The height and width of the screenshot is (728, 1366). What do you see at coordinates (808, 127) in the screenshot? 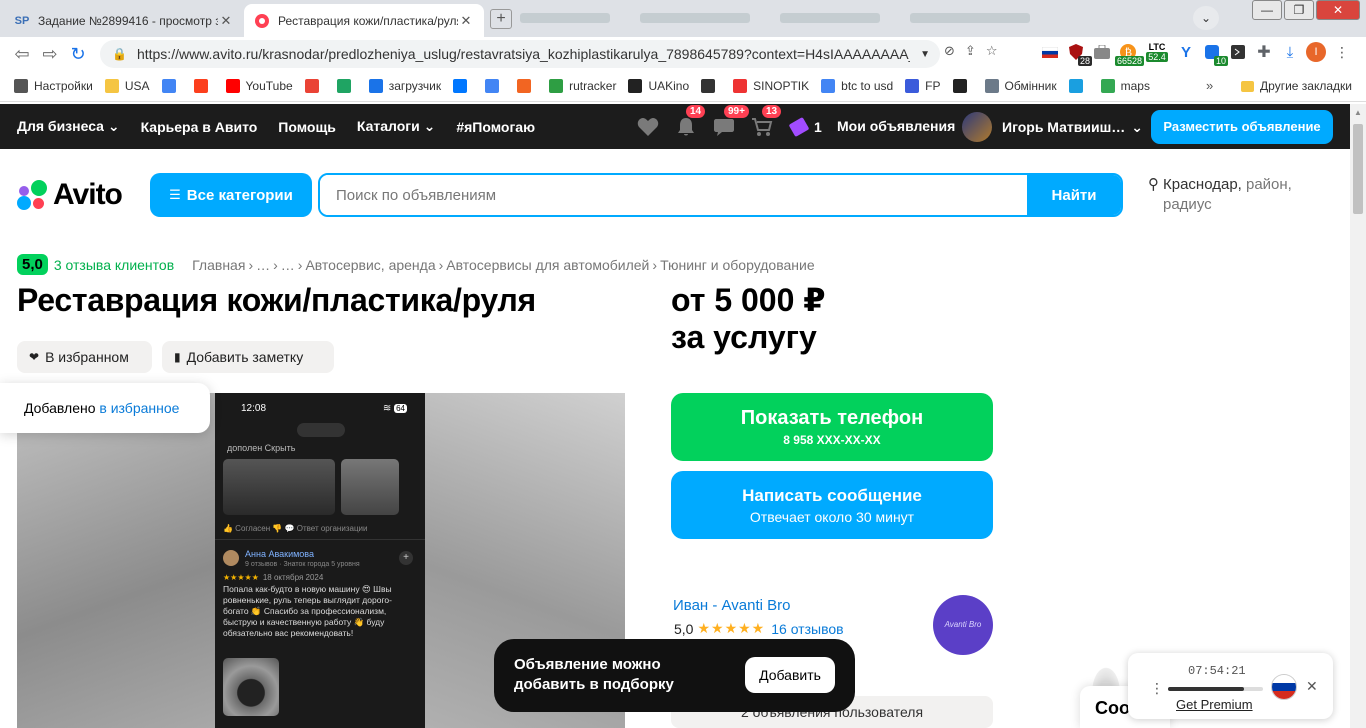
I see `tickets-icon: 1` at bounding box center [808, 127].